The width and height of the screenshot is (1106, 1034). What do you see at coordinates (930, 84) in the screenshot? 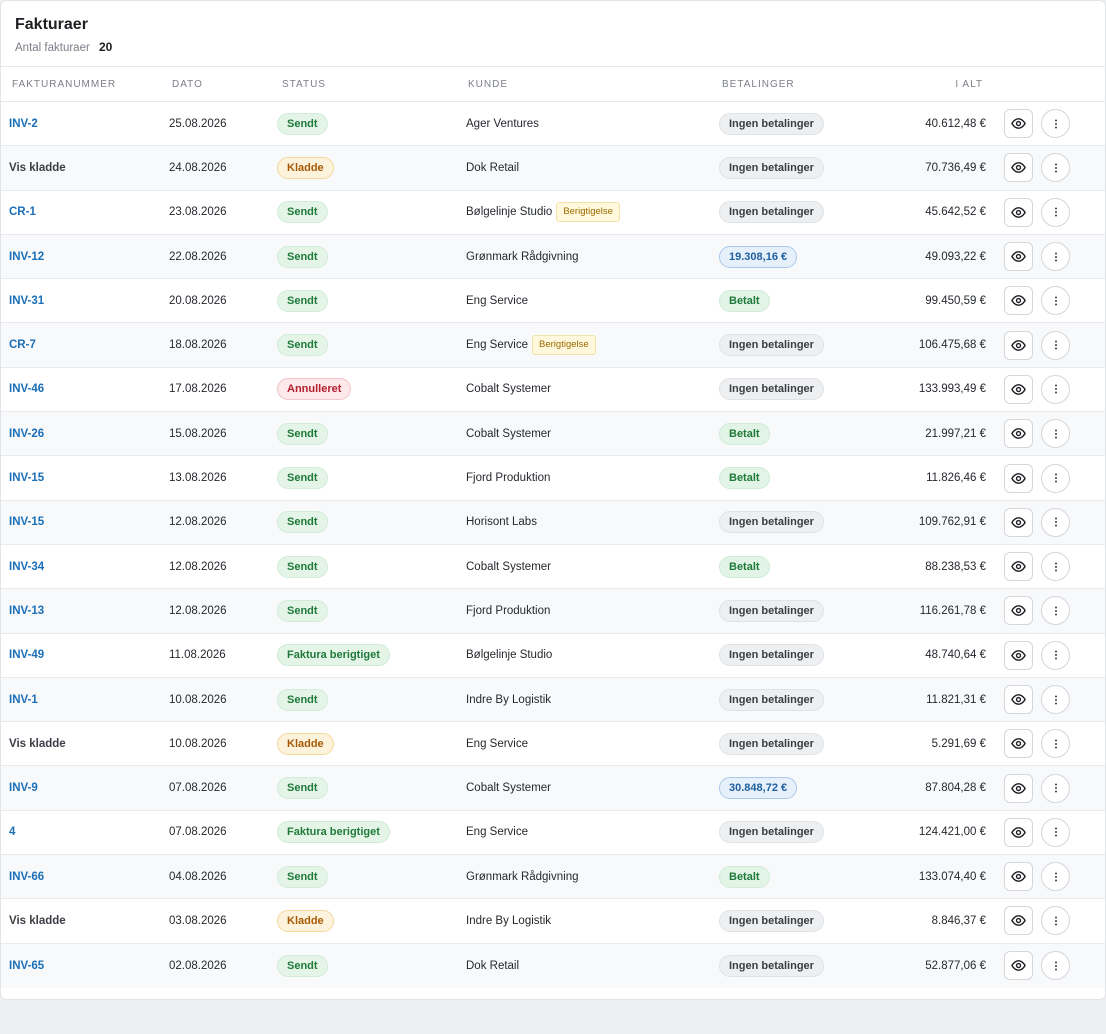
I see `column-header-total: I ALT` at bounding box center [930, 84].